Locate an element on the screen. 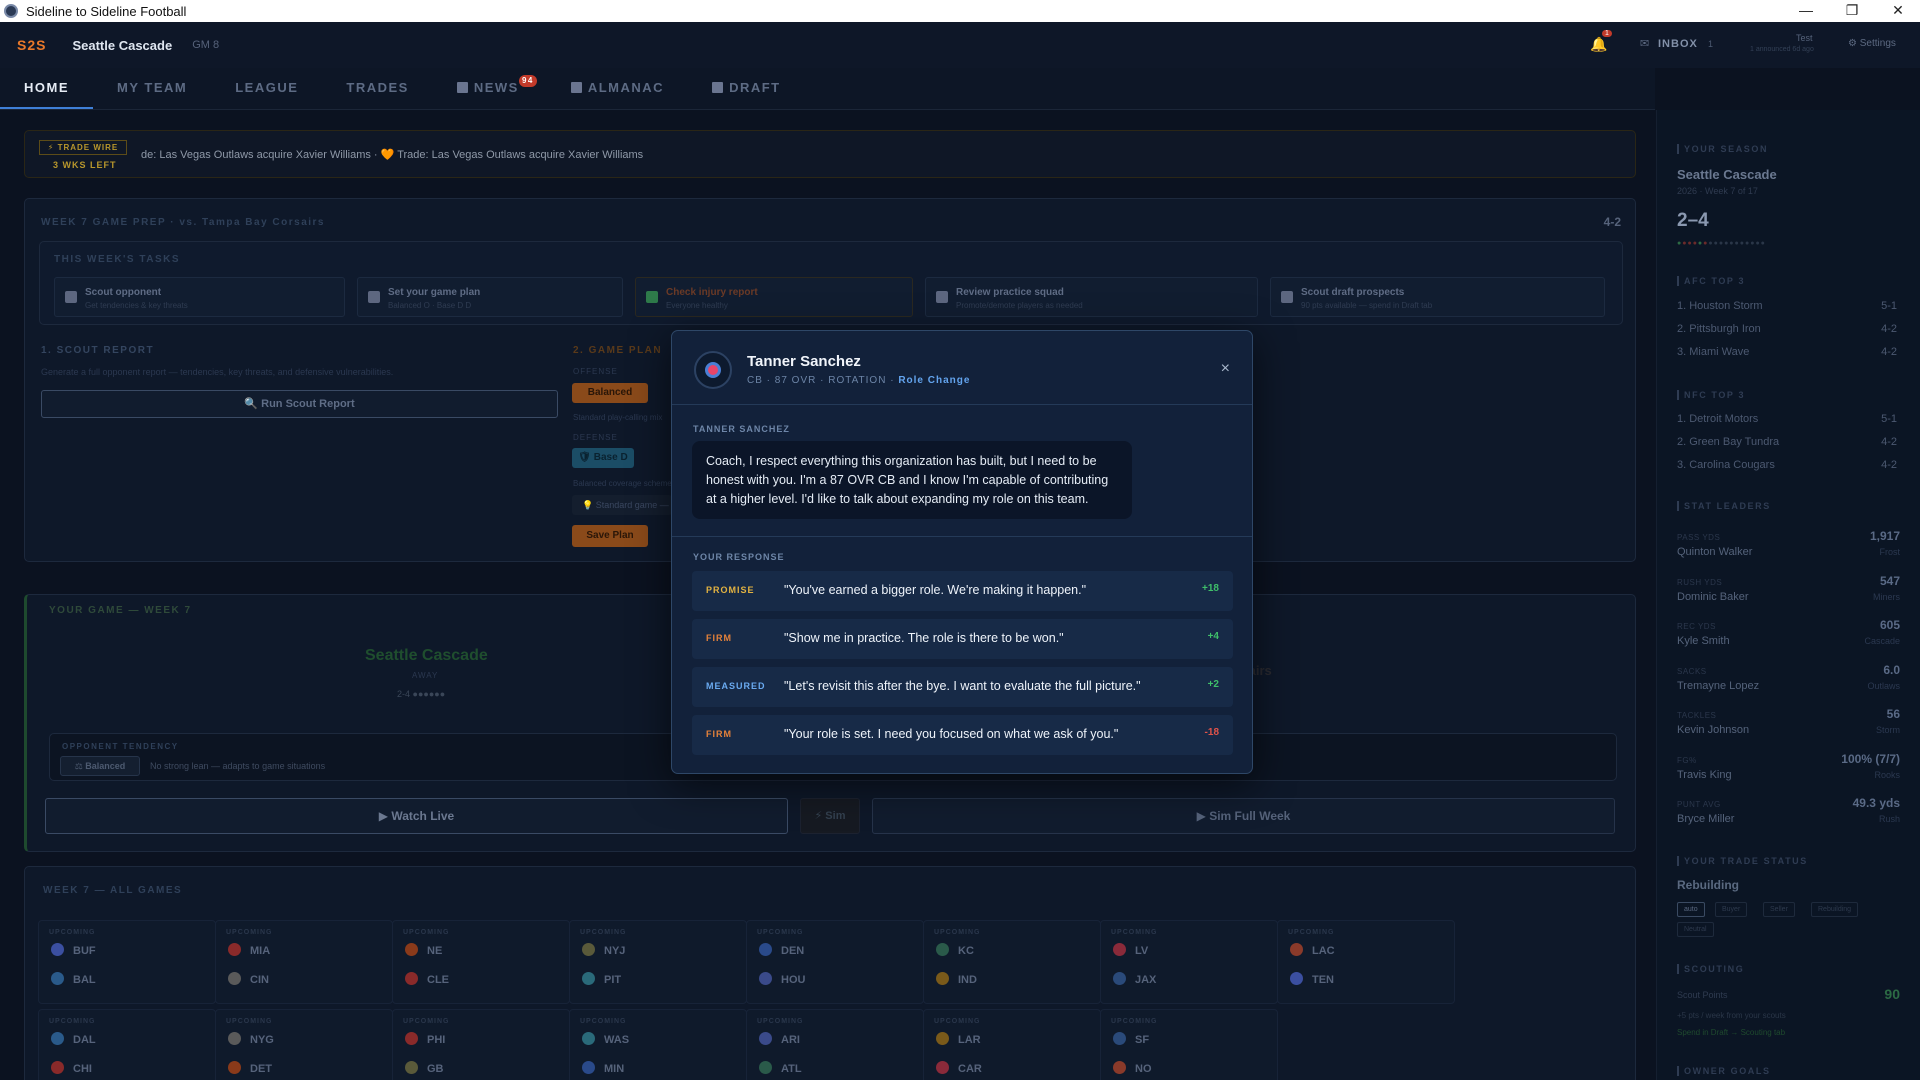  game-team: LAR is located at coordinates (958, 1039).